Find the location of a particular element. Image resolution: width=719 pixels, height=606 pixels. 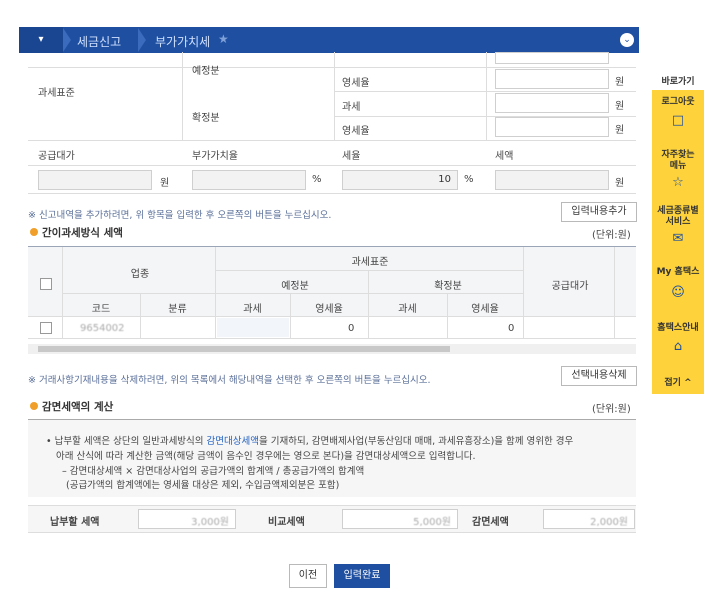

tax-rate-header: 세율 is located at coordinates (351, 156).